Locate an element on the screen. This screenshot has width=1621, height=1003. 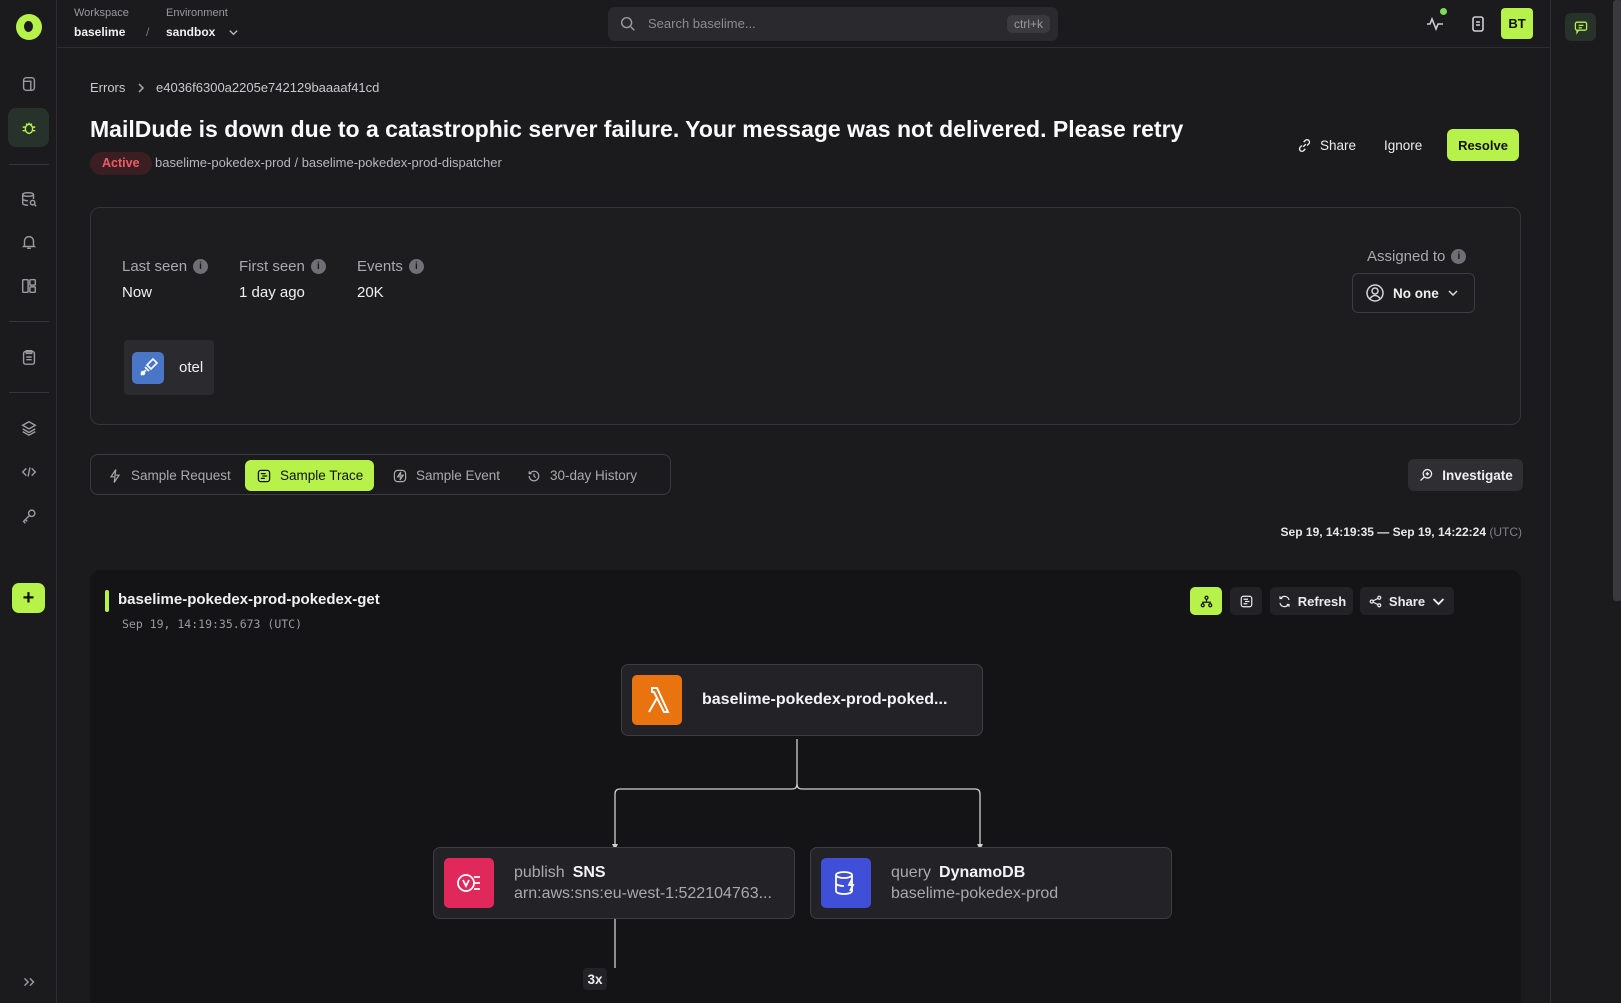
nav-alerts-bell-icon is located at coordinates (28, 241).